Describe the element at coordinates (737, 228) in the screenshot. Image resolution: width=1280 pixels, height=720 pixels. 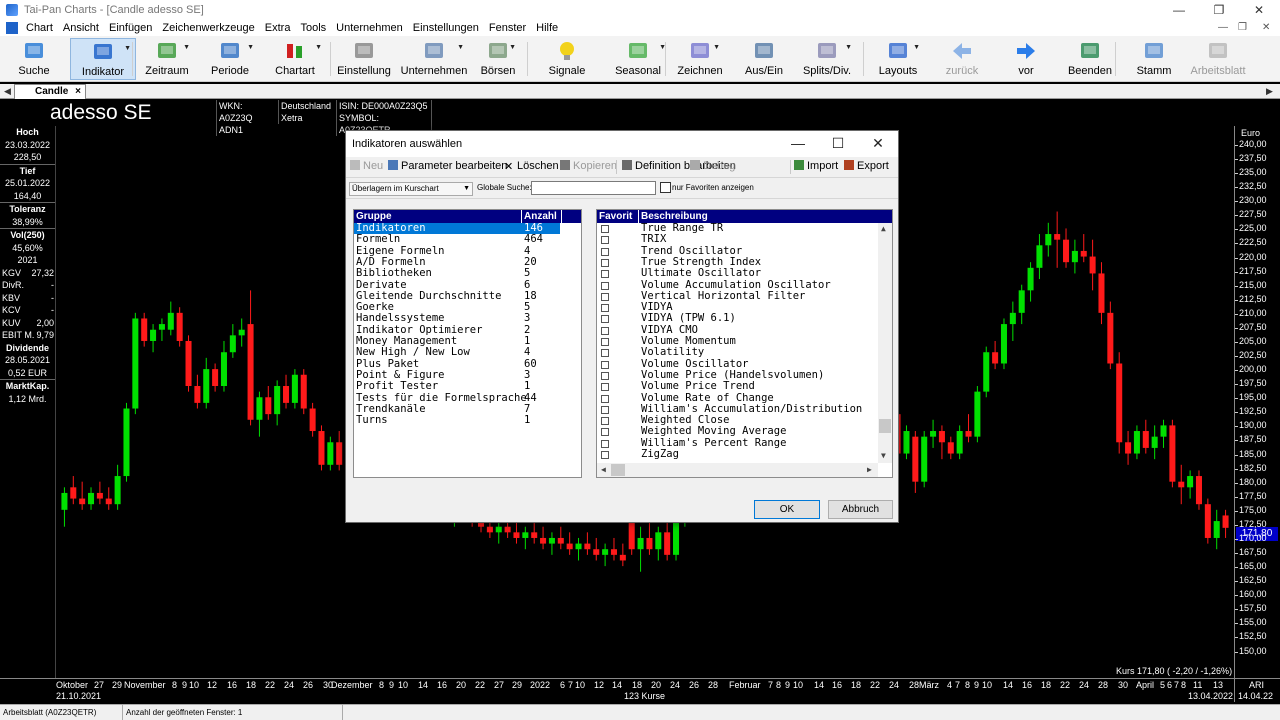
I see `indicator-row: True Range TR` at that location.